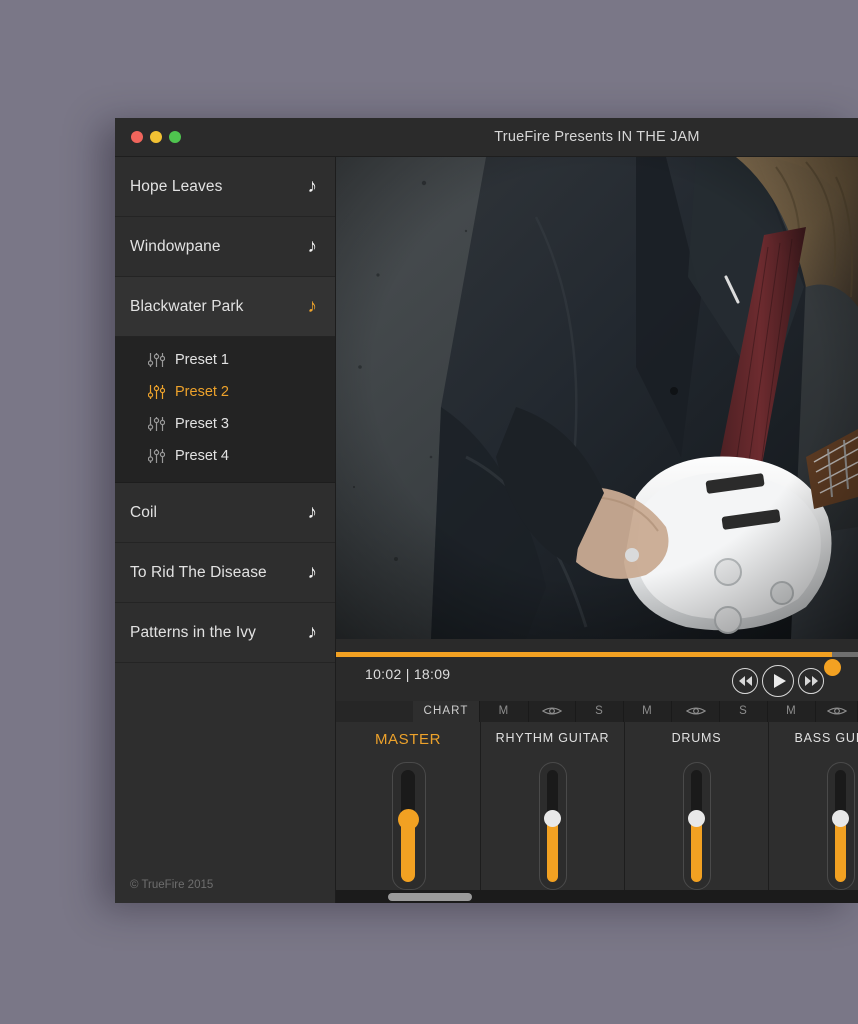  What do you see at coordinates (144, 512) in the screenshot?
I see `track-label: Coil` at bounding box center [144, 512].